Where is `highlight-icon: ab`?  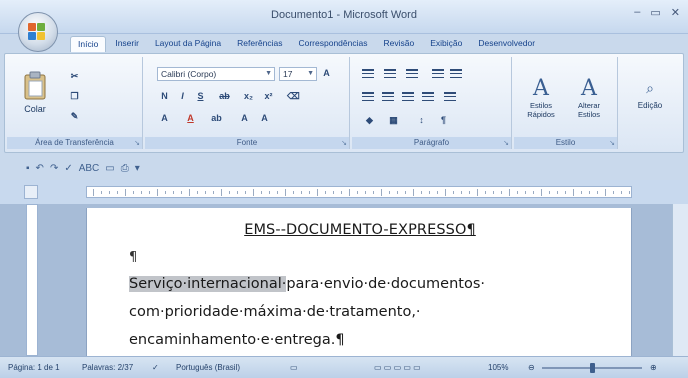
highlight-icon: ab is located at coordinates (216, 118).